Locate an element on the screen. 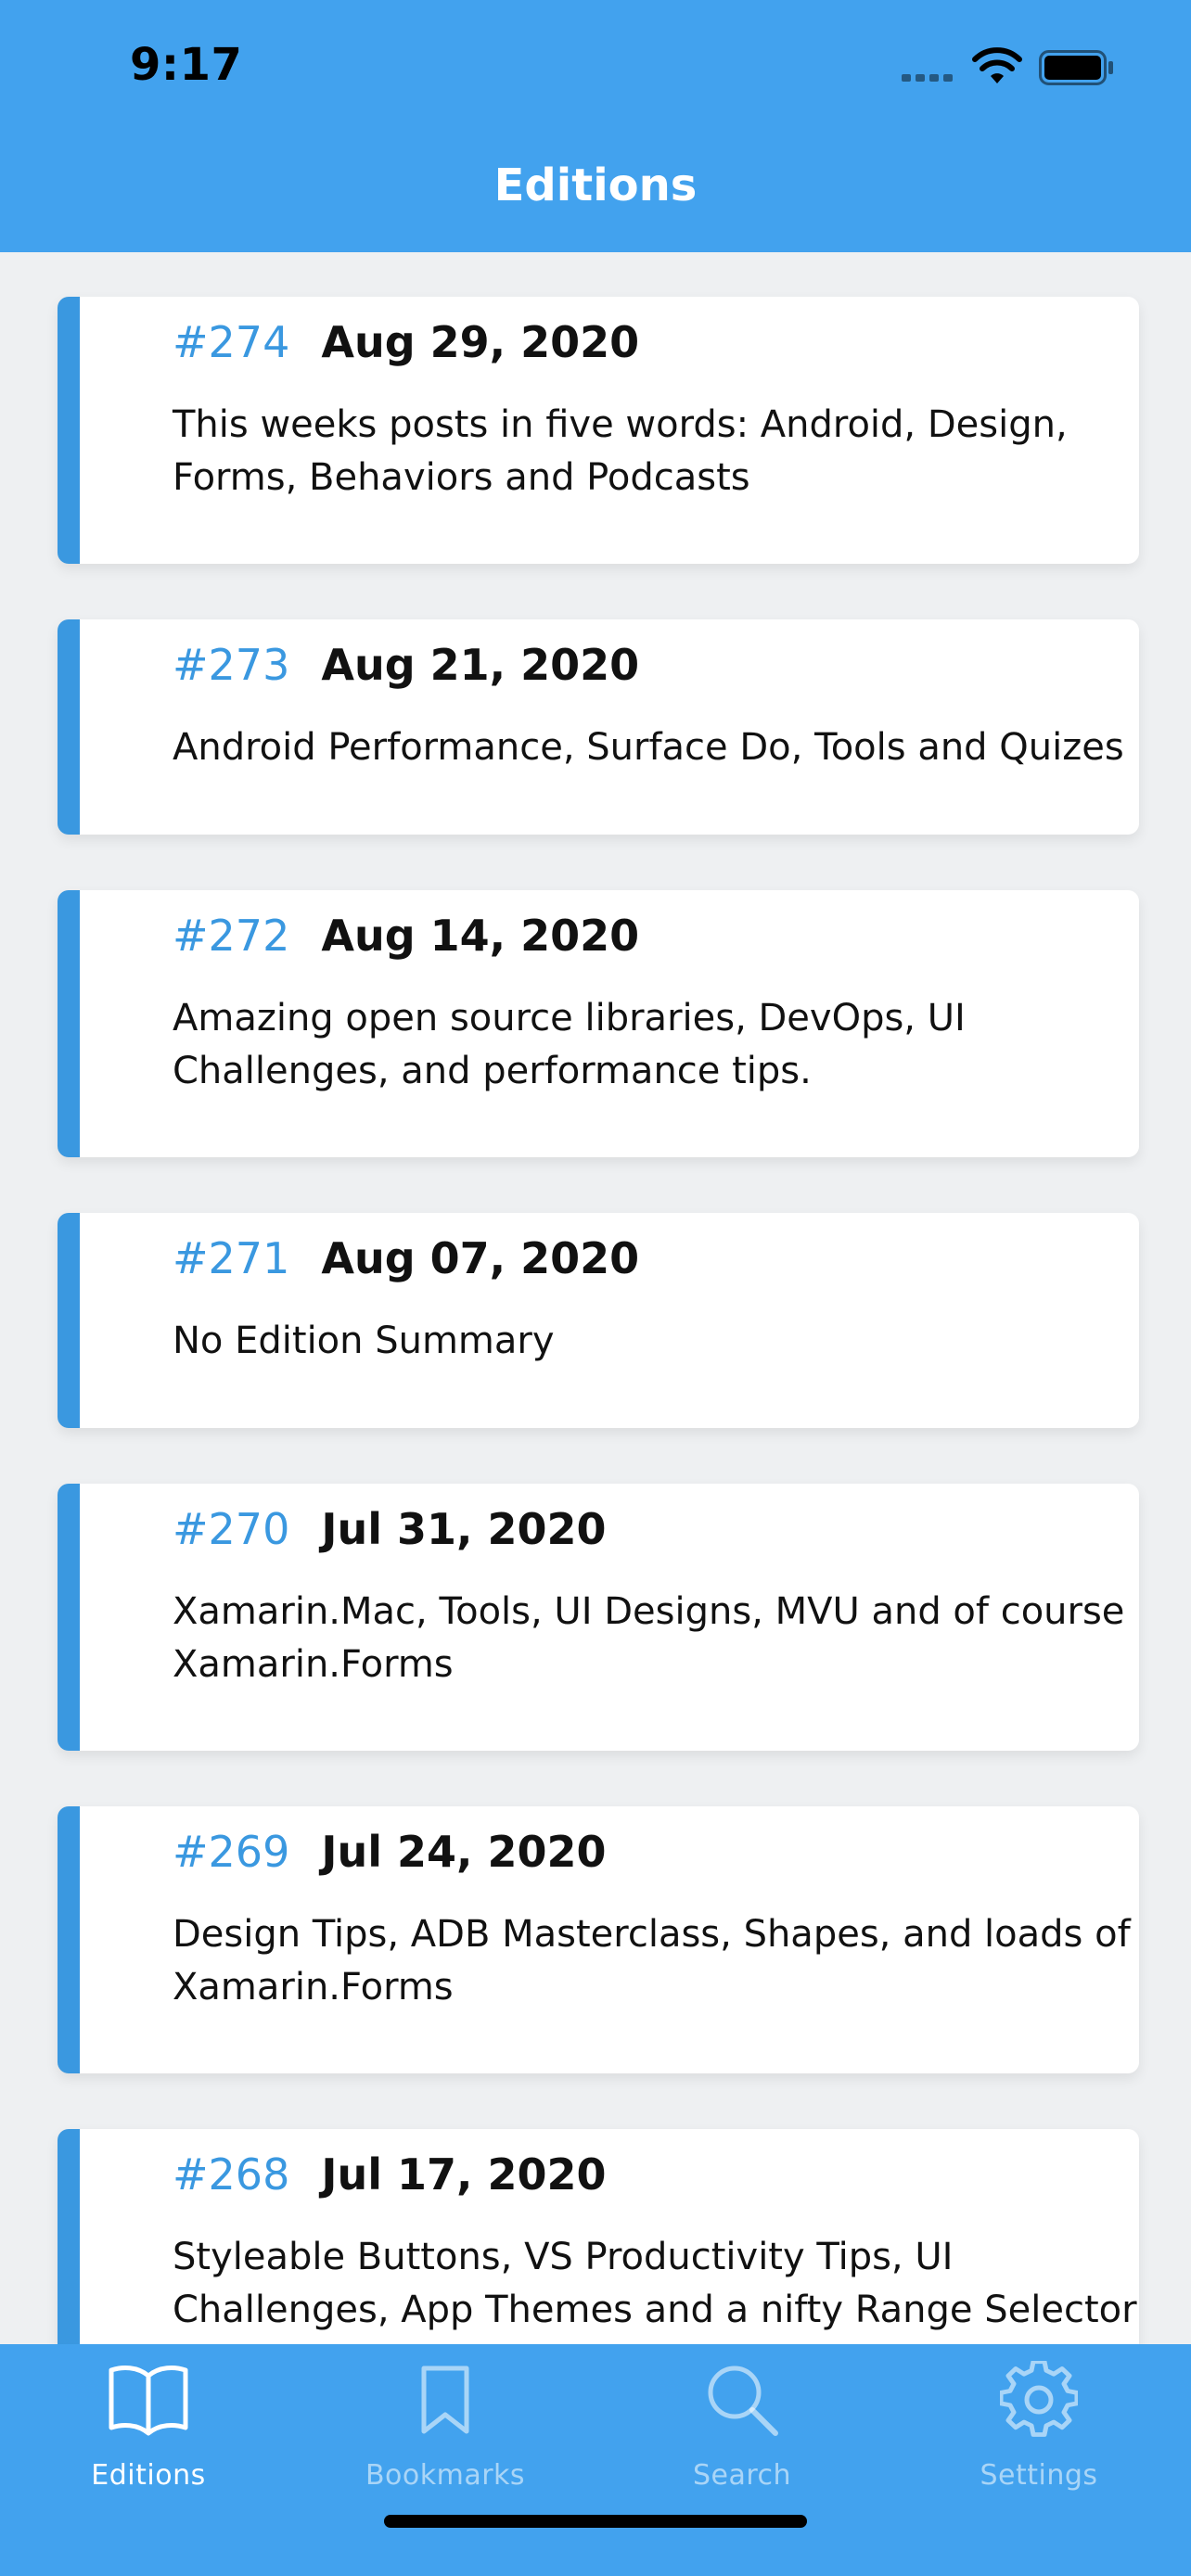  search-icon is located at coordinates (743, 2401).